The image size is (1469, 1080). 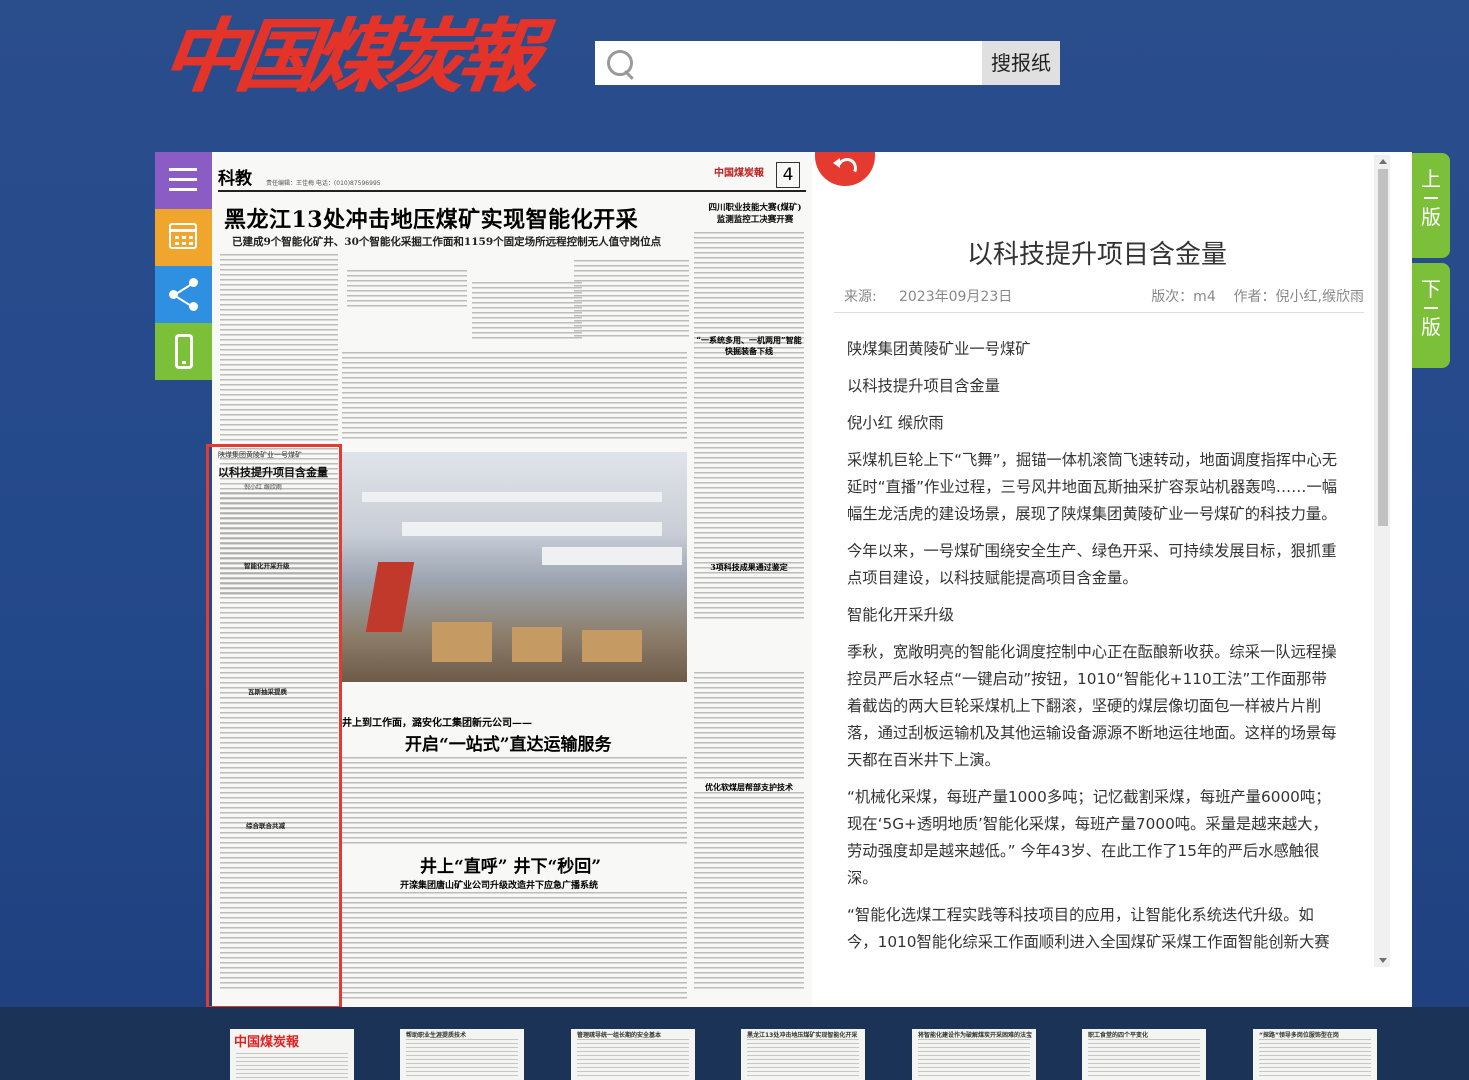 What do you see at coordinates (323, 183) in the screenshot?
I see `editor-line: 责任编辑：王佳梅 电话：(010)87596995` at bounding box center [323, 183].